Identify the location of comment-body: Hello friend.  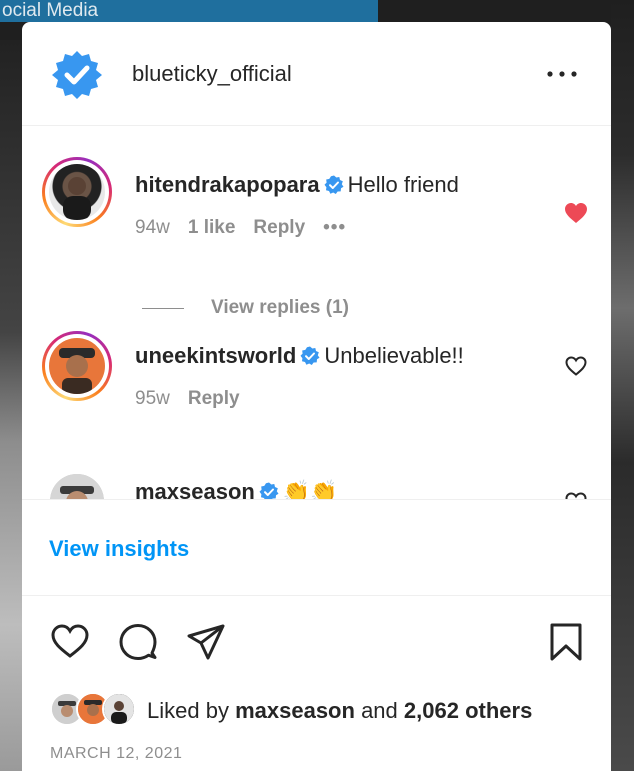
(403, 184).